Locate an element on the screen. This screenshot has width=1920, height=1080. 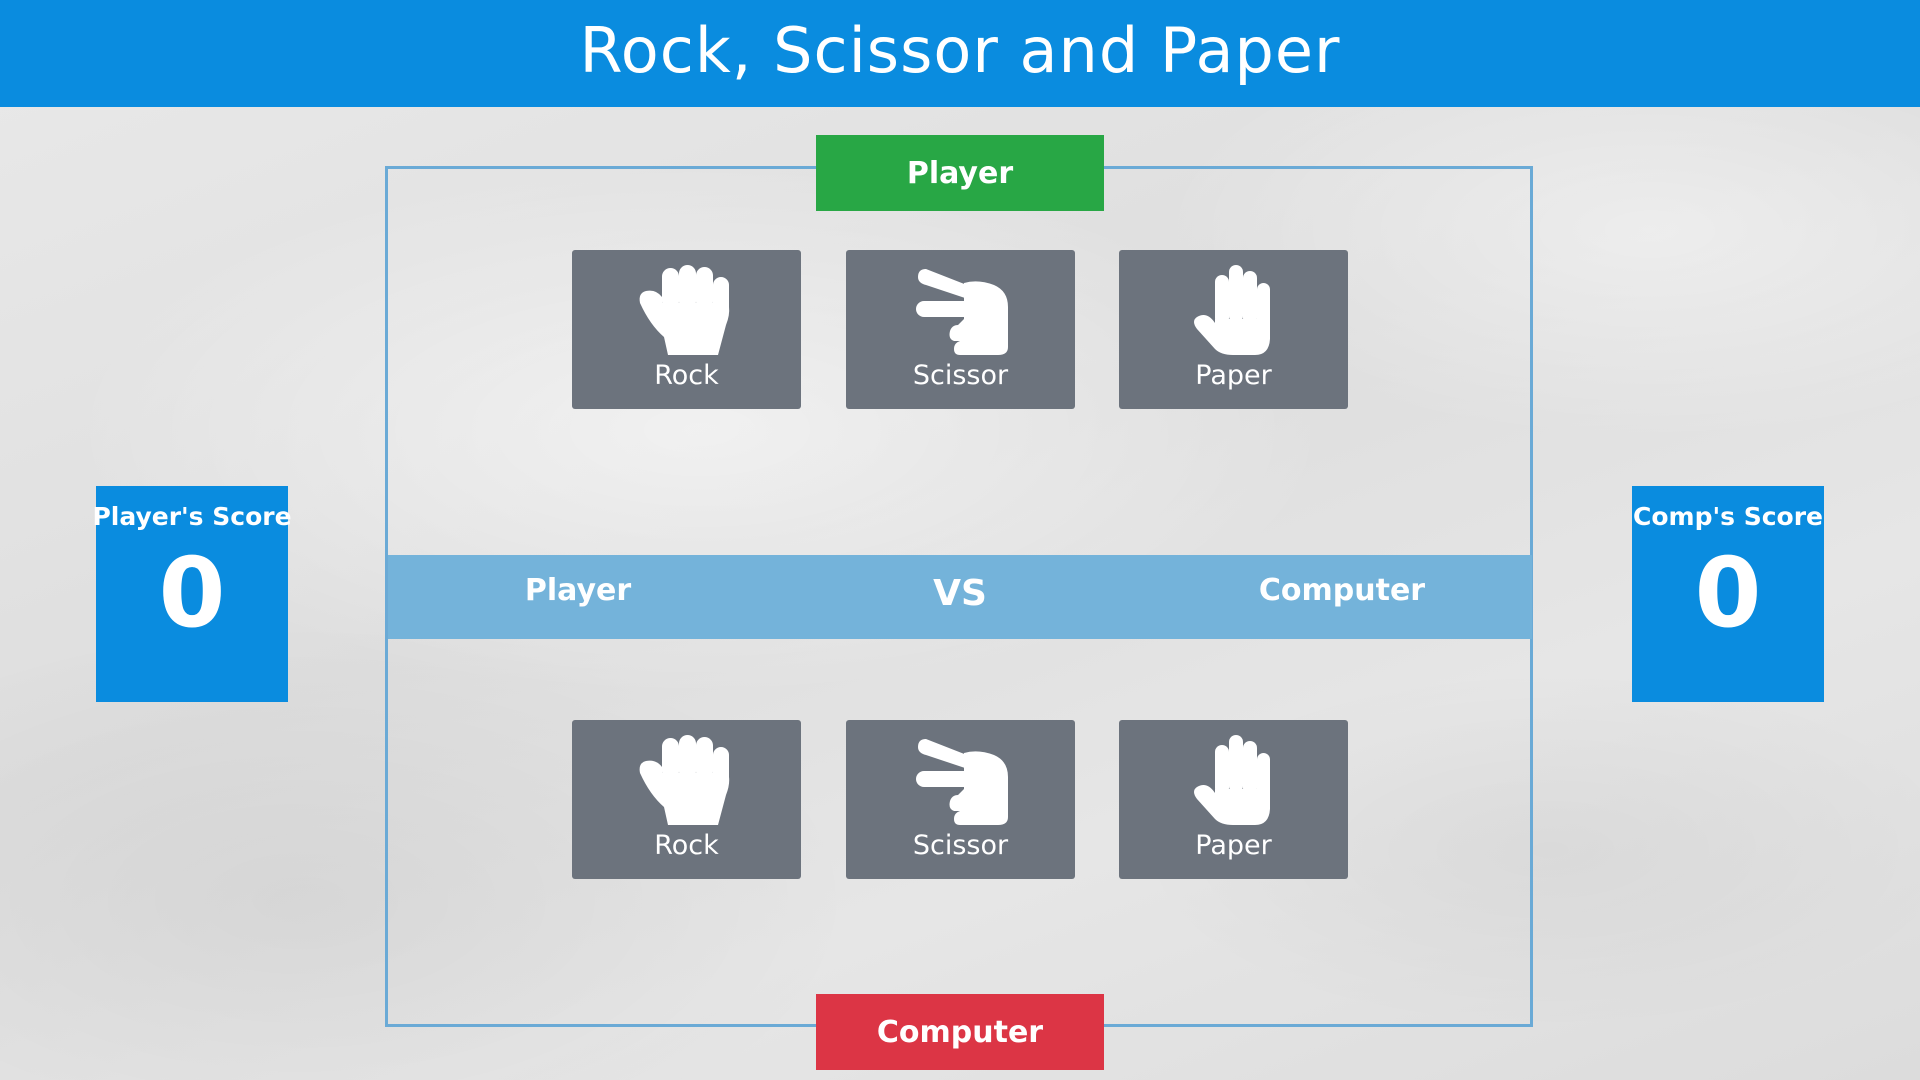
computer-score-box: Comp's Score 0 is located at coordinates (1728, 594).